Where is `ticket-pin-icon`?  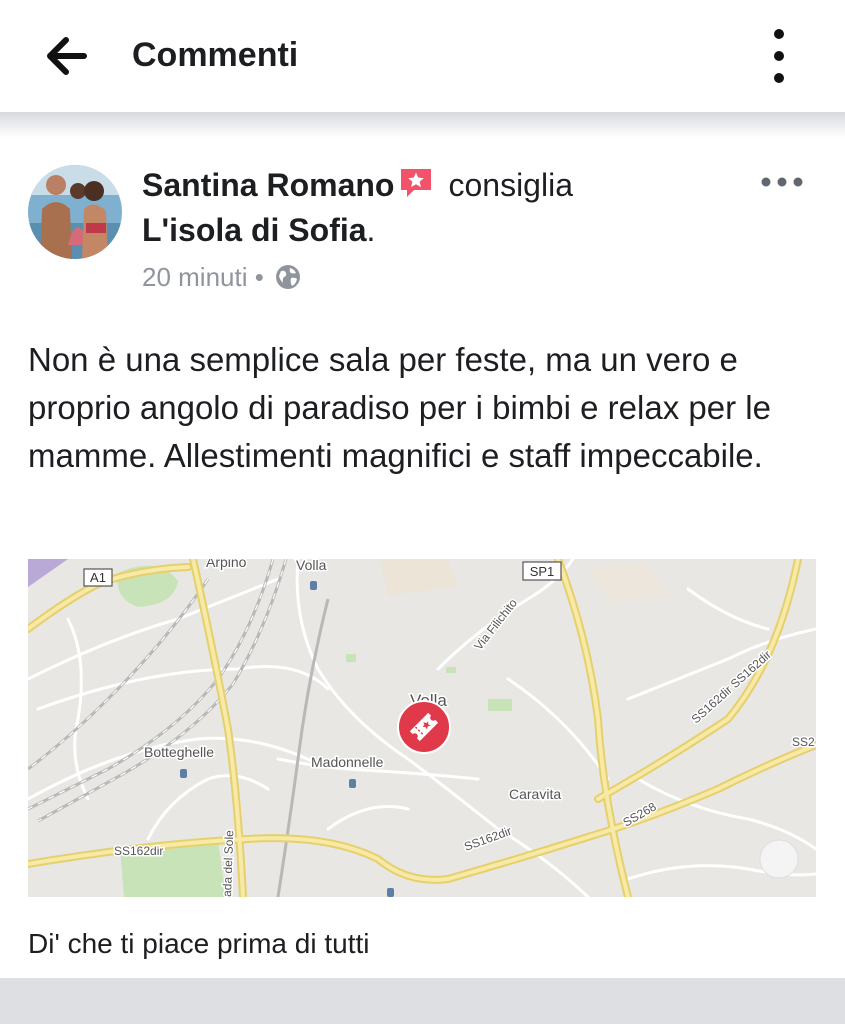 ticket-pin-icon is located at coordinates (424, 727).